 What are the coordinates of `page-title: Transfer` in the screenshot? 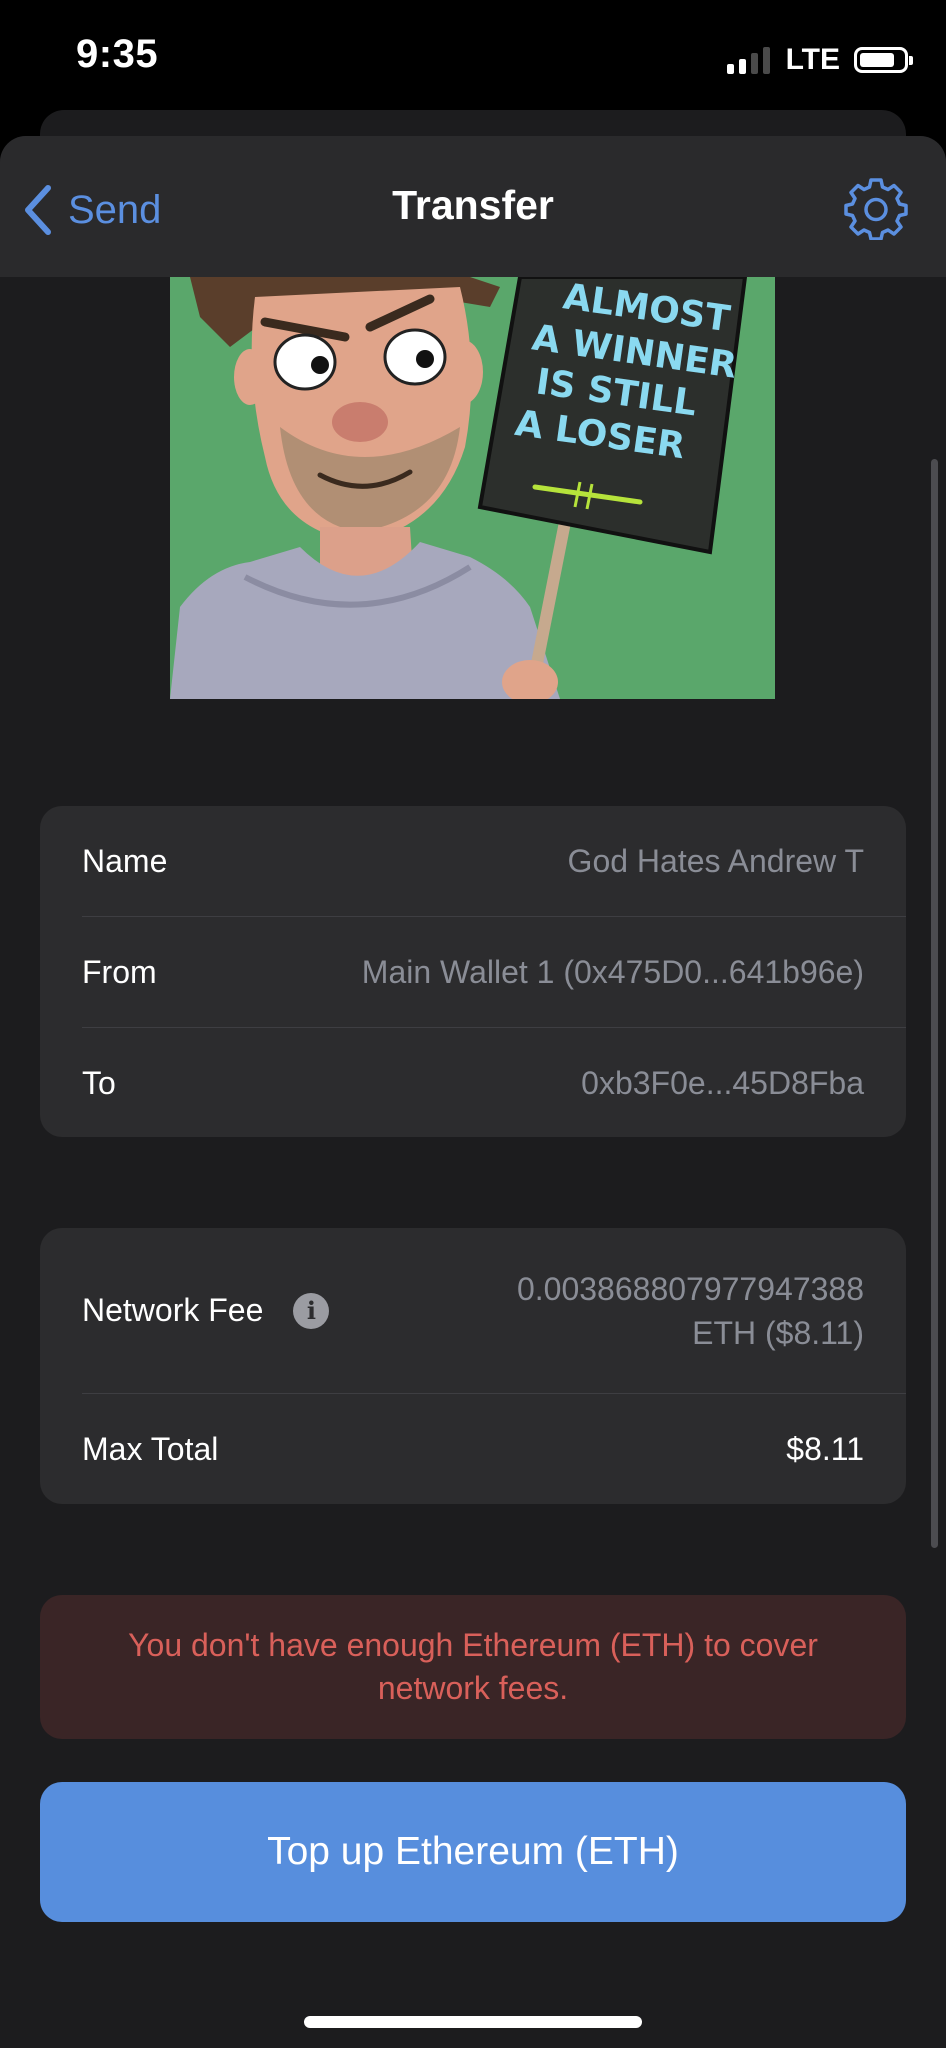 It's located at (473, 205).